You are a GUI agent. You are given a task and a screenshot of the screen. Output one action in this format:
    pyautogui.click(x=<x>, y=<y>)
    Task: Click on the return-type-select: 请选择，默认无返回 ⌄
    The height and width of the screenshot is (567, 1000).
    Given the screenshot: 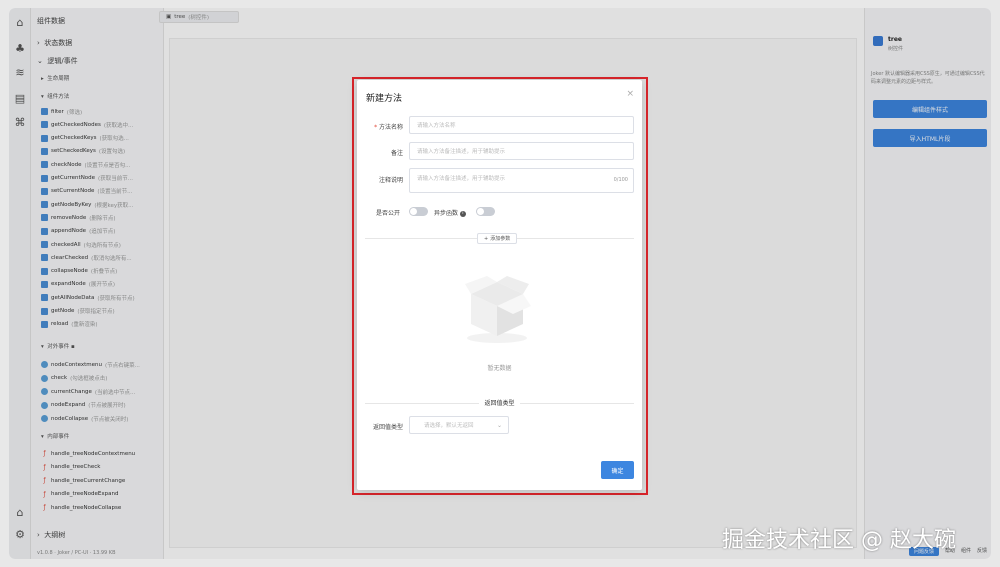 What is the action you would take?
    pyautogui.click(x=459, y=425)
    